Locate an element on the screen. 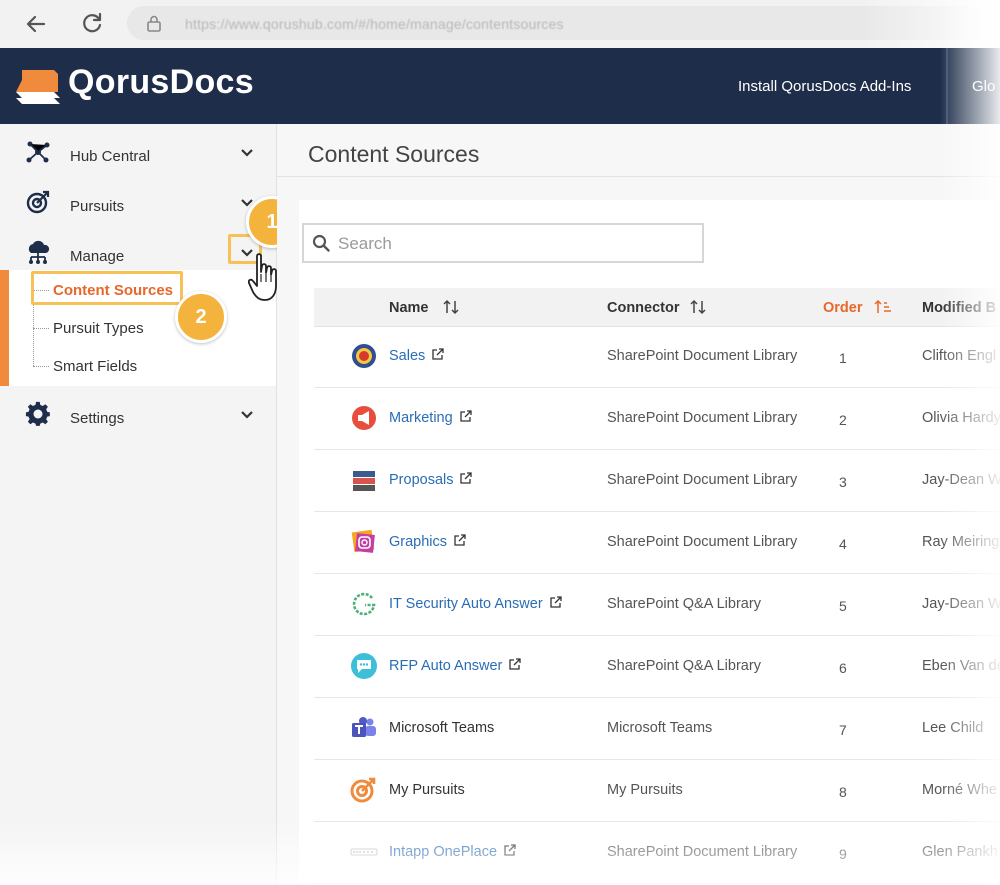 This screenshot has width=1000, height=885. row-name-link: Marketing is located at coordinates (430, 418).